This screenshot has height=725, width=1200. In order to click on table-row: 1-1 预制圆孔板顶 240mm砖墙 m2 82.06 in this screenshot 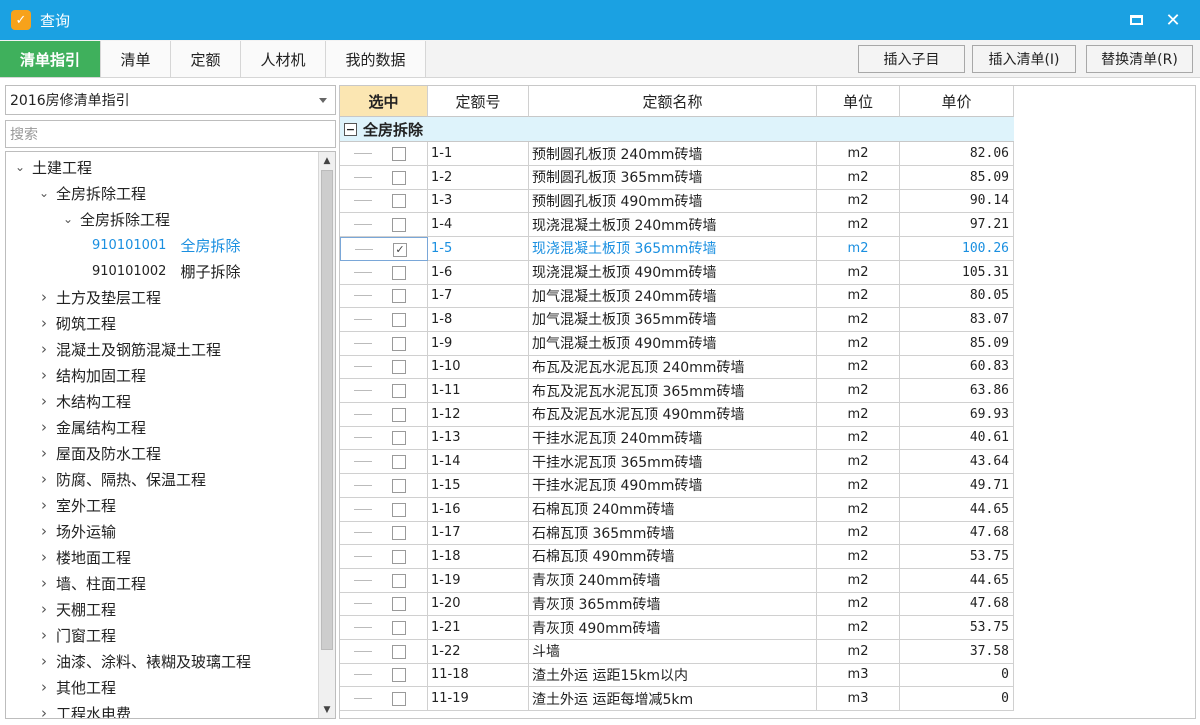, I will do `click(677, 154)`.